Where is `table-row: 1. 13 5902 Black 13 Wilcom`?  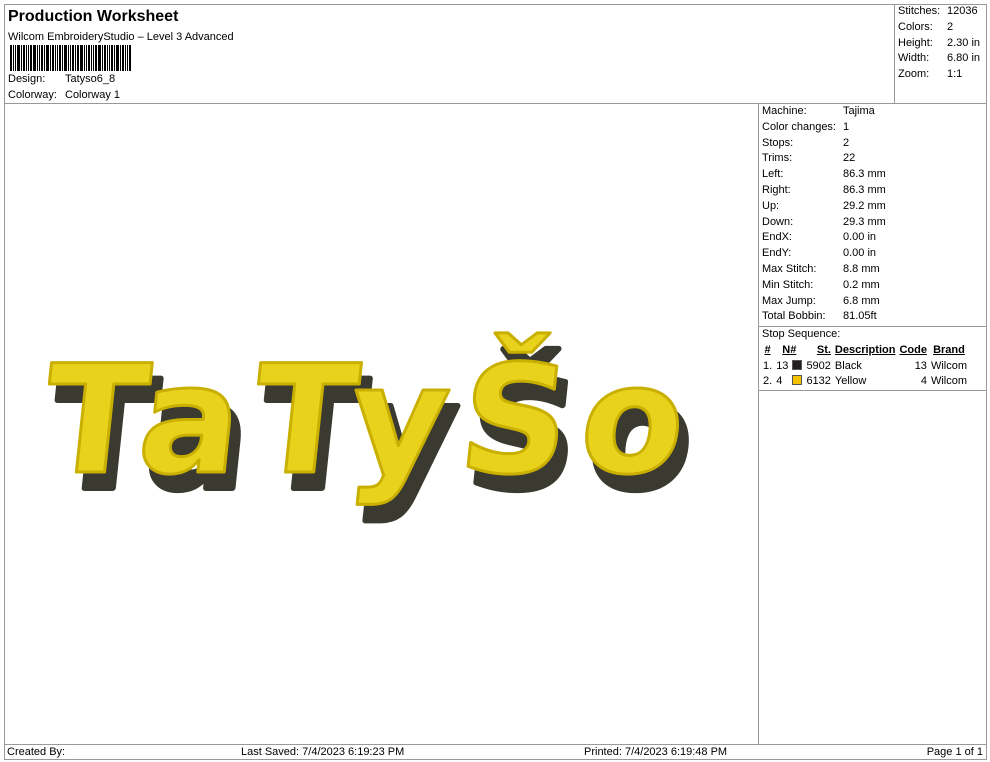 table-row: 1. 13 5902 Black 13 Wilcom is located at coordinates (865, 366).